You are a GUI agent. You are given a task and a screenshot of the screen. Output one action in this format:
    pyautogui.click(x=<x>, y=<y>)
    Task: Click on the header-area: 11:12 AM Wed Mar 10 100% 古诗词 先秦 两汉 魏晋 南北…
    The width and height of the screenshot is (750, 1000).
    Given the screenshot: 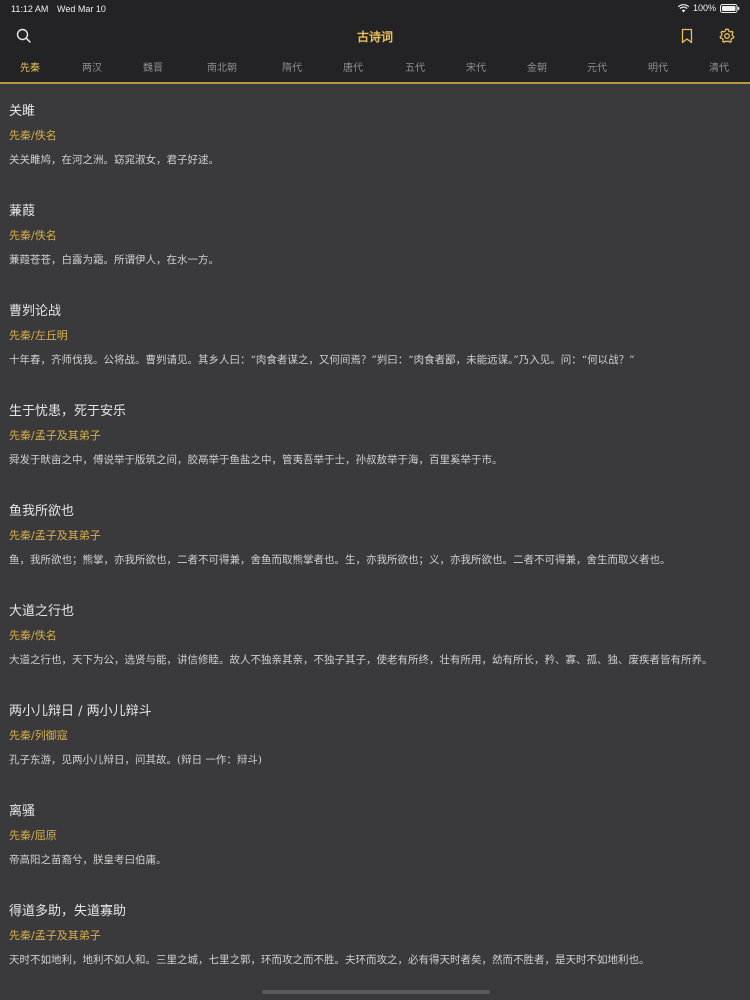 What is the action you would take?
    pyautogui.click(x=375, y=42)
    